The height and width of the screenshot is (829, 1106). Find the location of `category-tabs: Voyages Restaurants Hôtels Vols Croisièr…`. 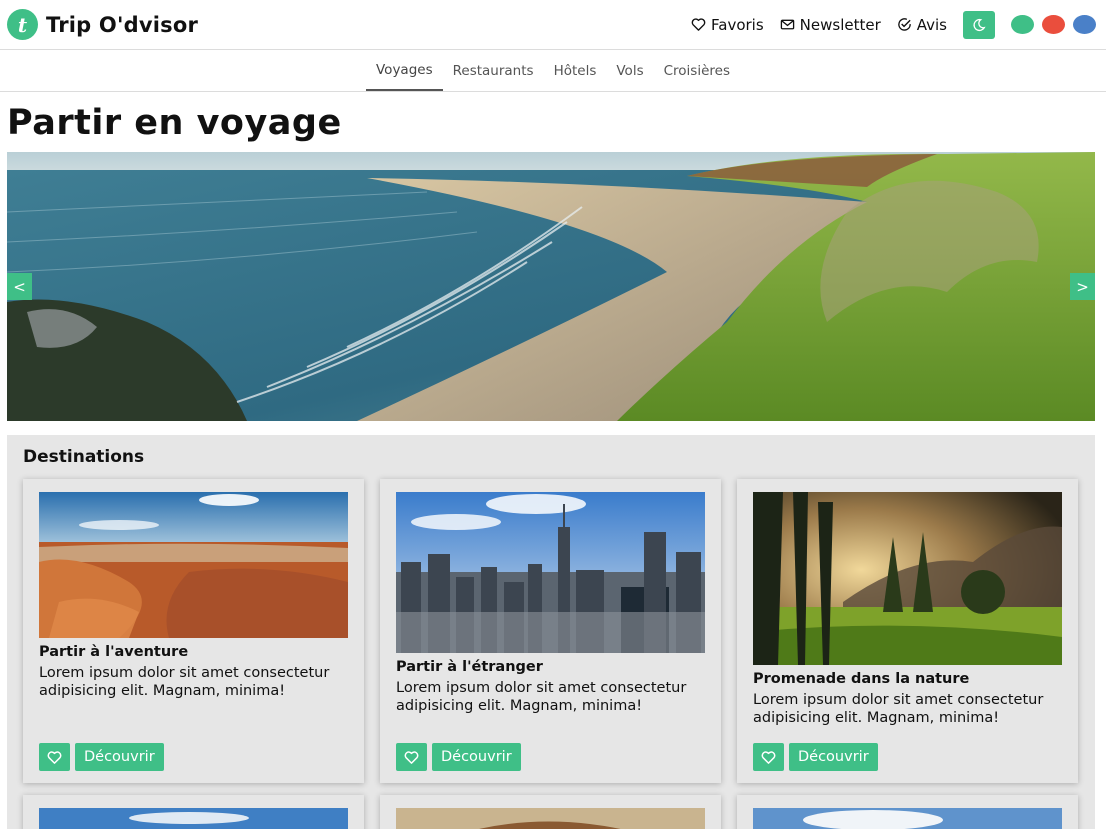

category-tabs: Voyages Restaurants Hôtels Vols Croisièr… is located at coordinates (553, 71).